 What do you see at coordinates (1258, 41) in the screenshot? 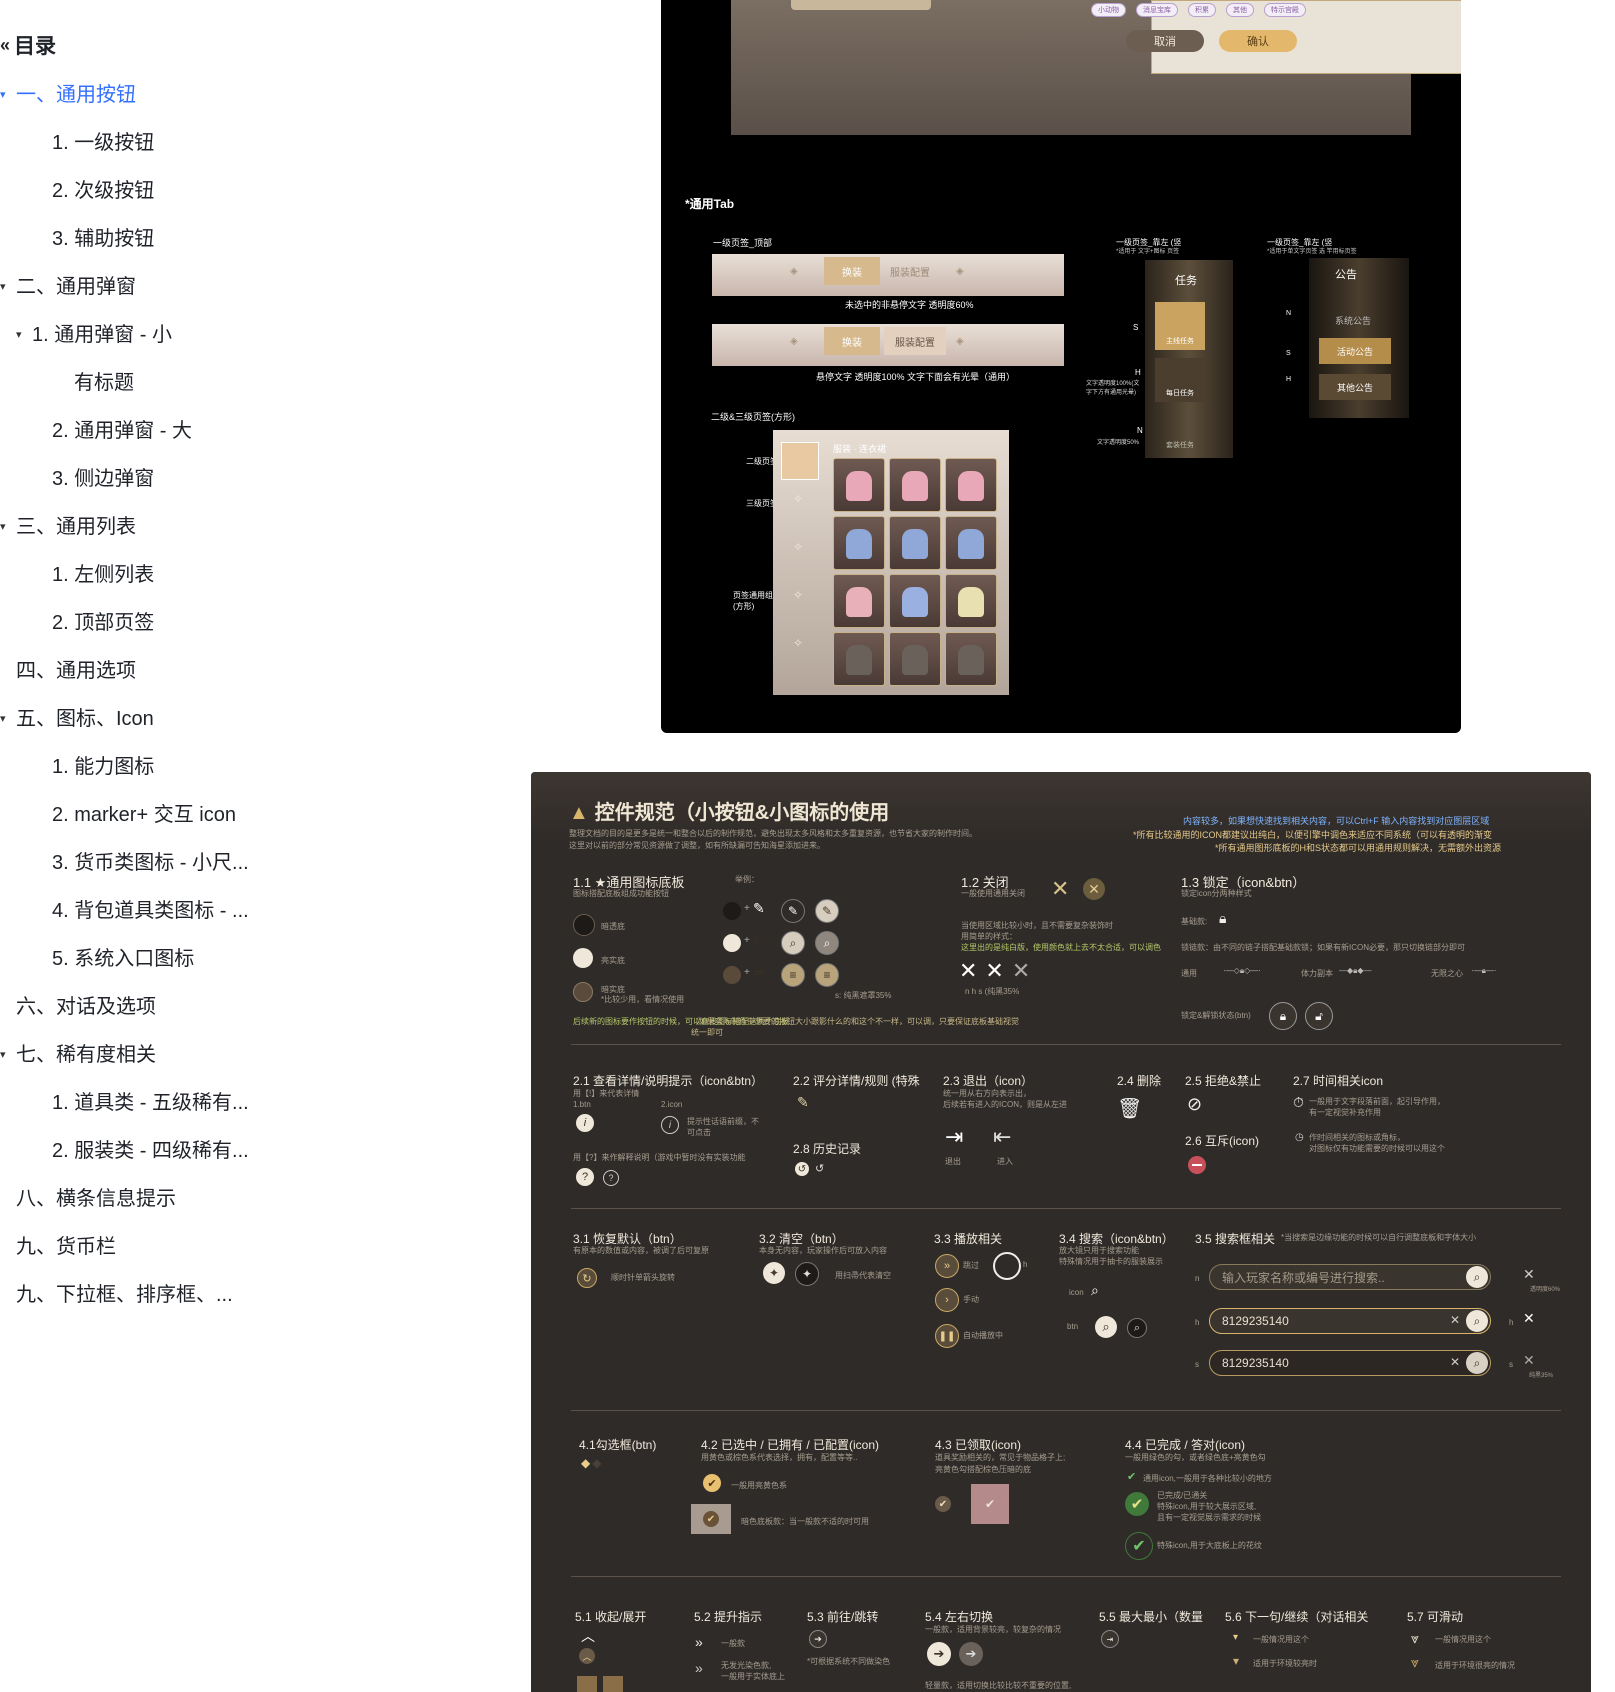
I see `dialog-confirm-button: 确认` at bounding box center [1258, 41].